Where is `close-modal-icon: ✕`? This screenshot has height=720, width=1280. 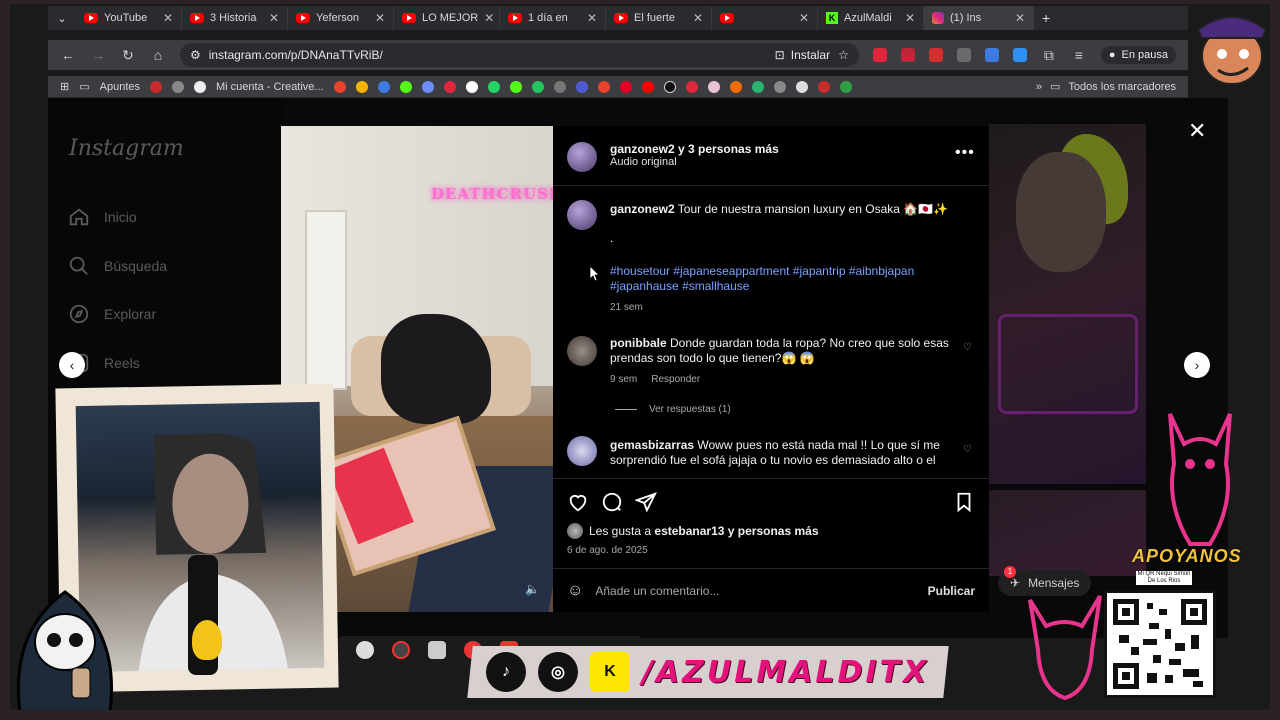
close-modal-icon: ✕ is located at coordinates (1197, 131).